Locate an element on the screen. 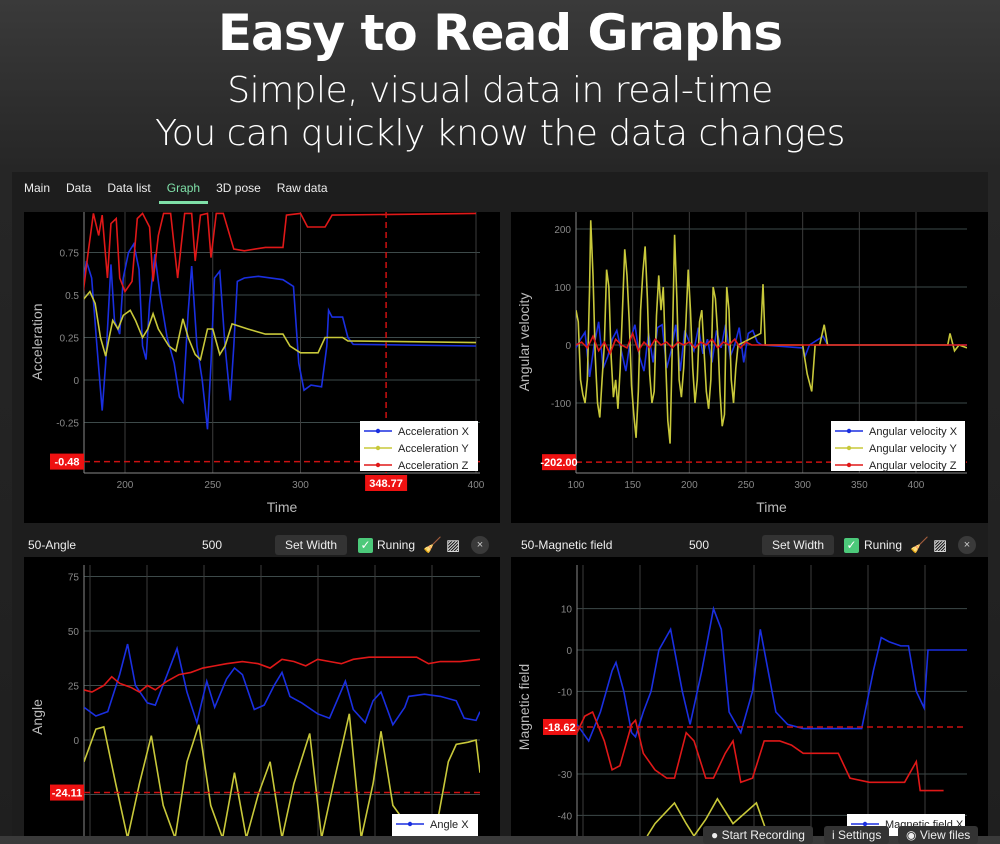 The image size is (1000, 844). y-axis-label: Angle is located at coordinates (37, 717).